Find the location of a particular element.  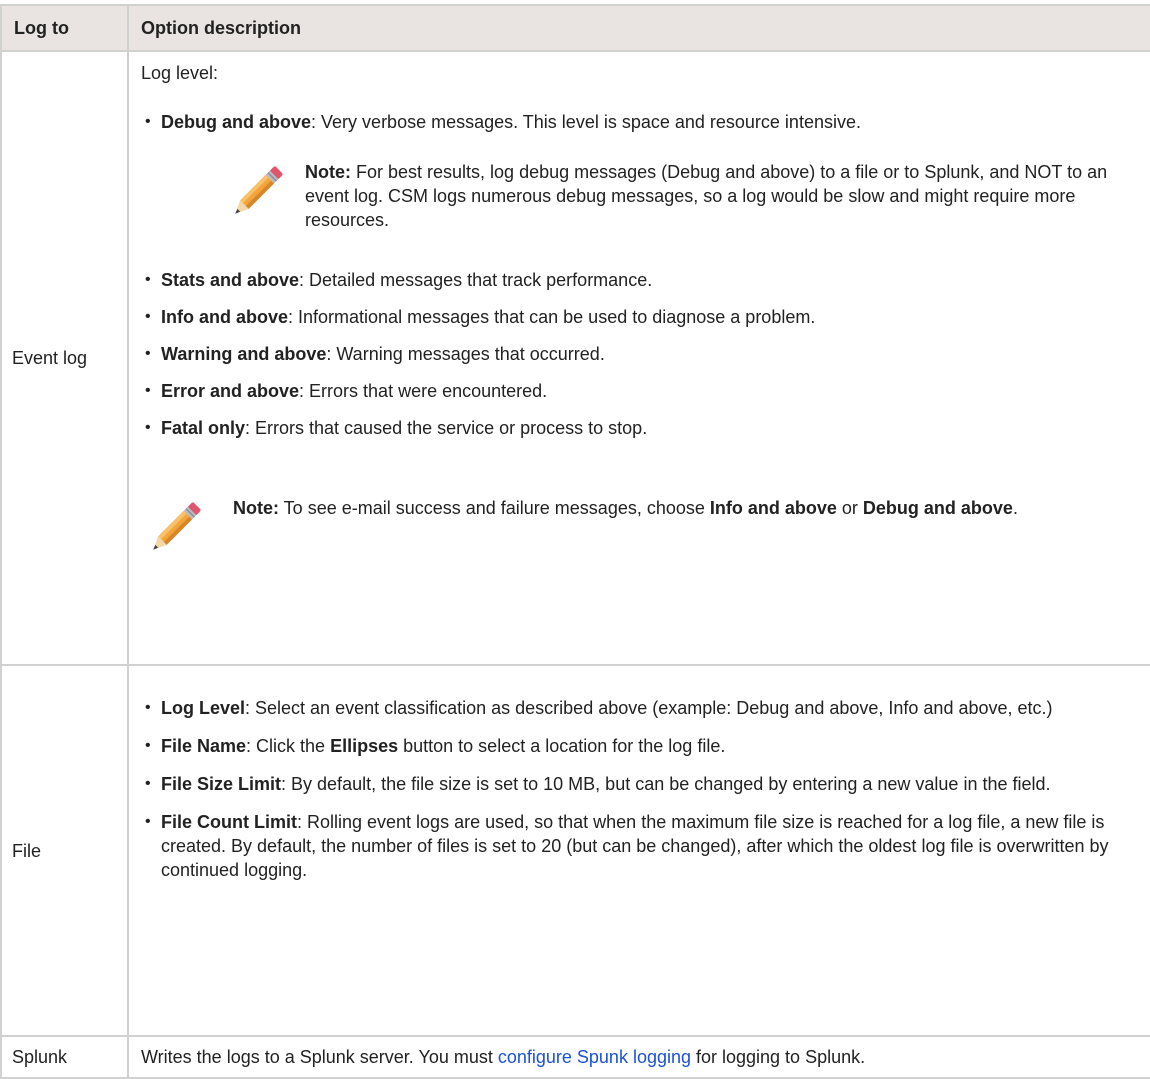

row-label-event-log: Event log is located at coordinates (64, 358).